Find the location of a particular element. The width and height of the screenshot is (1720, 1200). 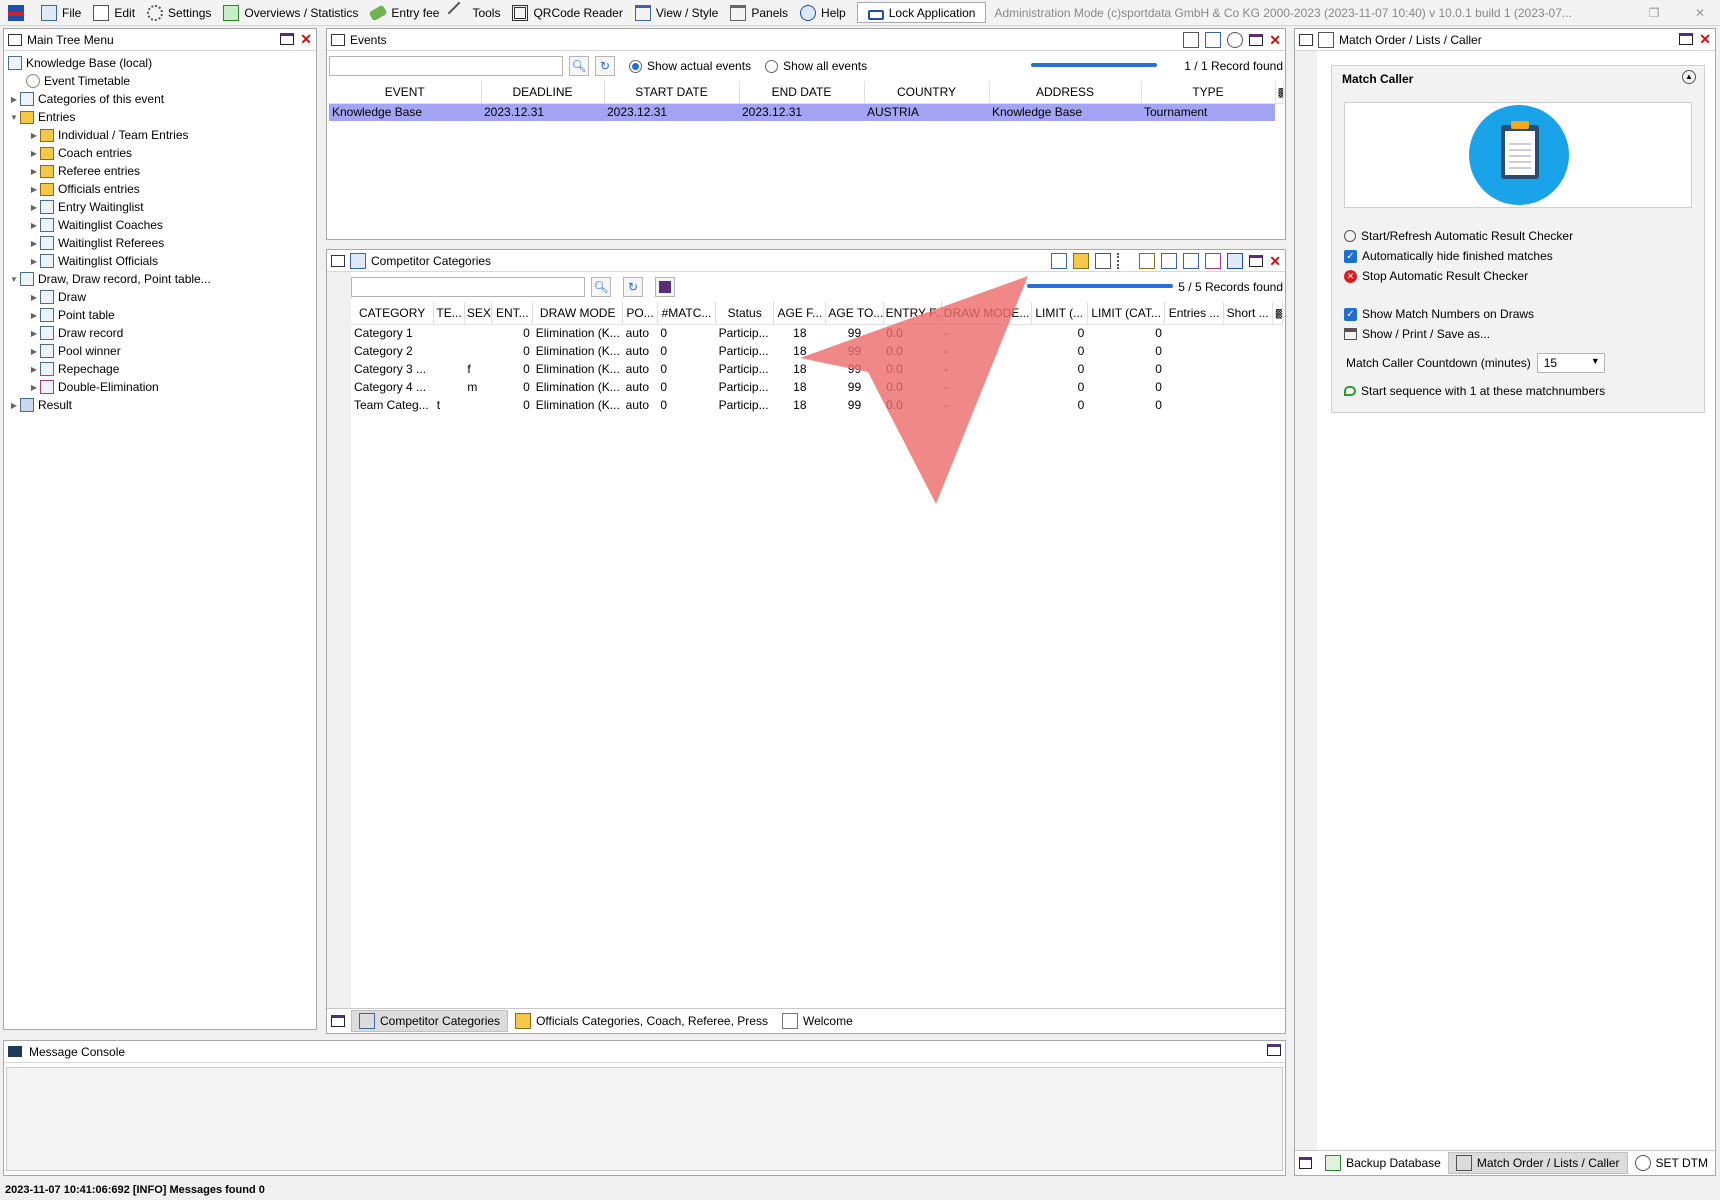

show-match-numbers-checkbox: ✓ Show Match Numbers on Draws is located at coordinates (1439, 314).